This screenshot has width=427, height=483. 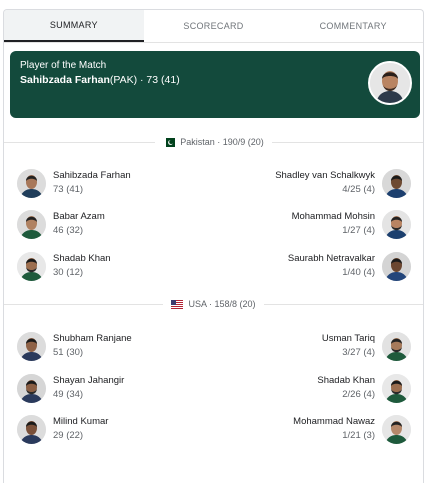 I want to click on player-stat: 46 (32), so click(x=68, y=230).